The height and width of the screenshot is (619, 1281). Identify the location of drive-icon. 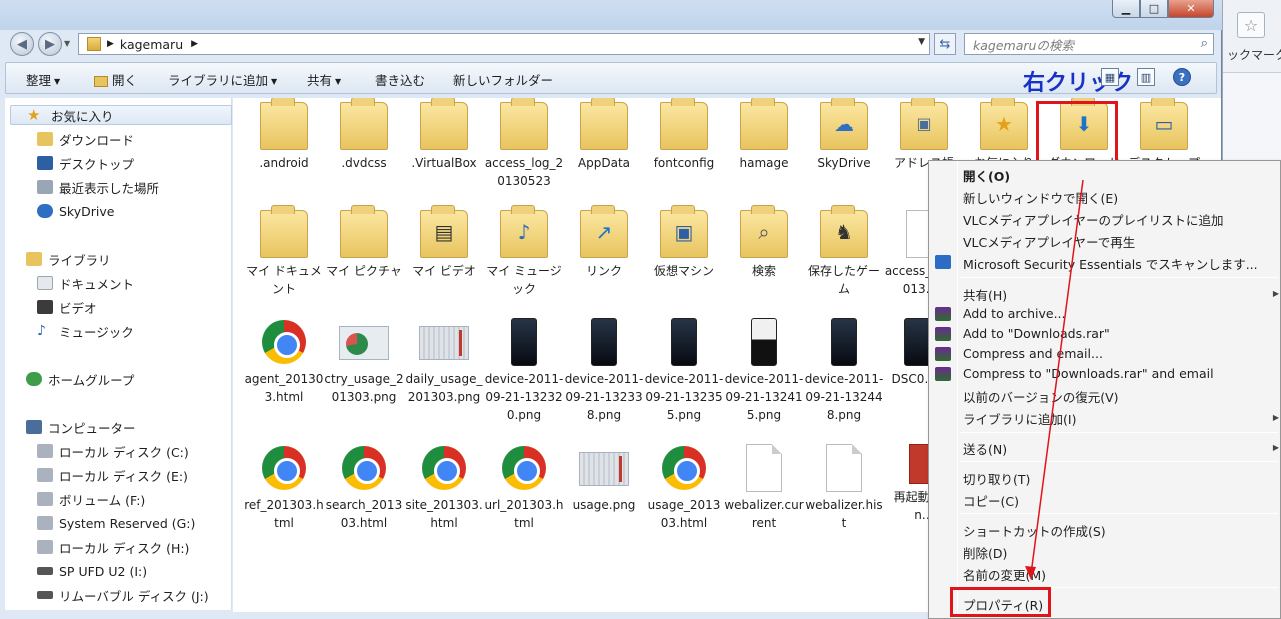
(45, 547).